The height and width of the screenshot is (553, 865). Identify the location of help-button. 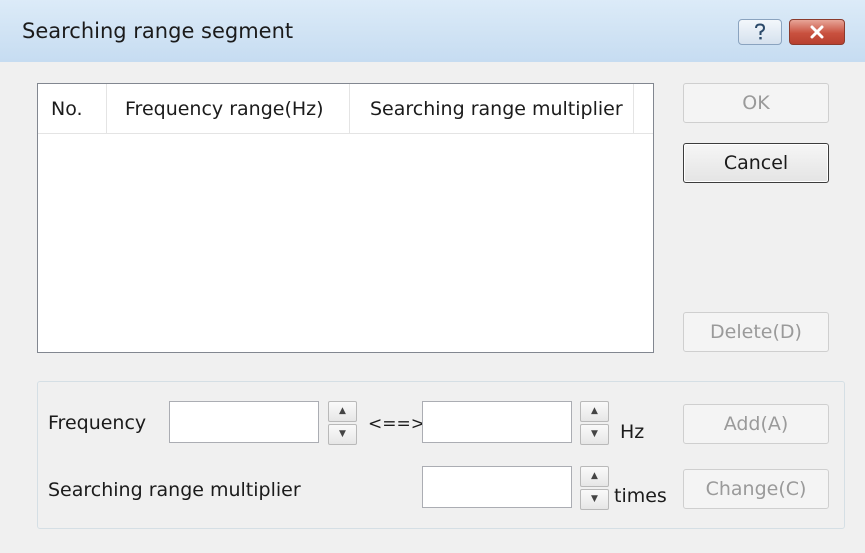
(760, 32).